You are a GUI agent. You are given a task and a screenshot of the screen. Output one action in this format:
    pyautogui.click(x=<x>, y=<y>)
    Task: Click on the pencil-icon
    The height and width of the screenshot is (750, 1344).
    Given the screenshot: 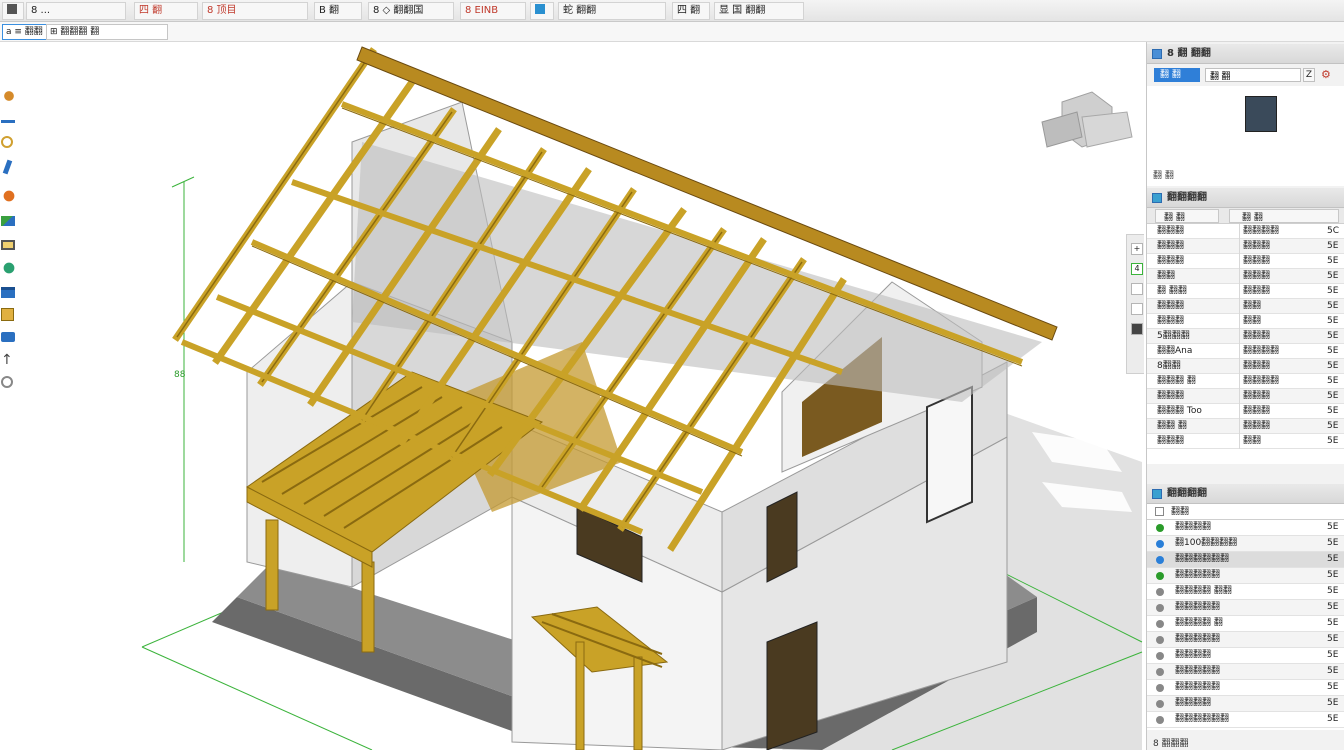 What is the action you would take?
    pyautogui.click(x=9, y=167)
    